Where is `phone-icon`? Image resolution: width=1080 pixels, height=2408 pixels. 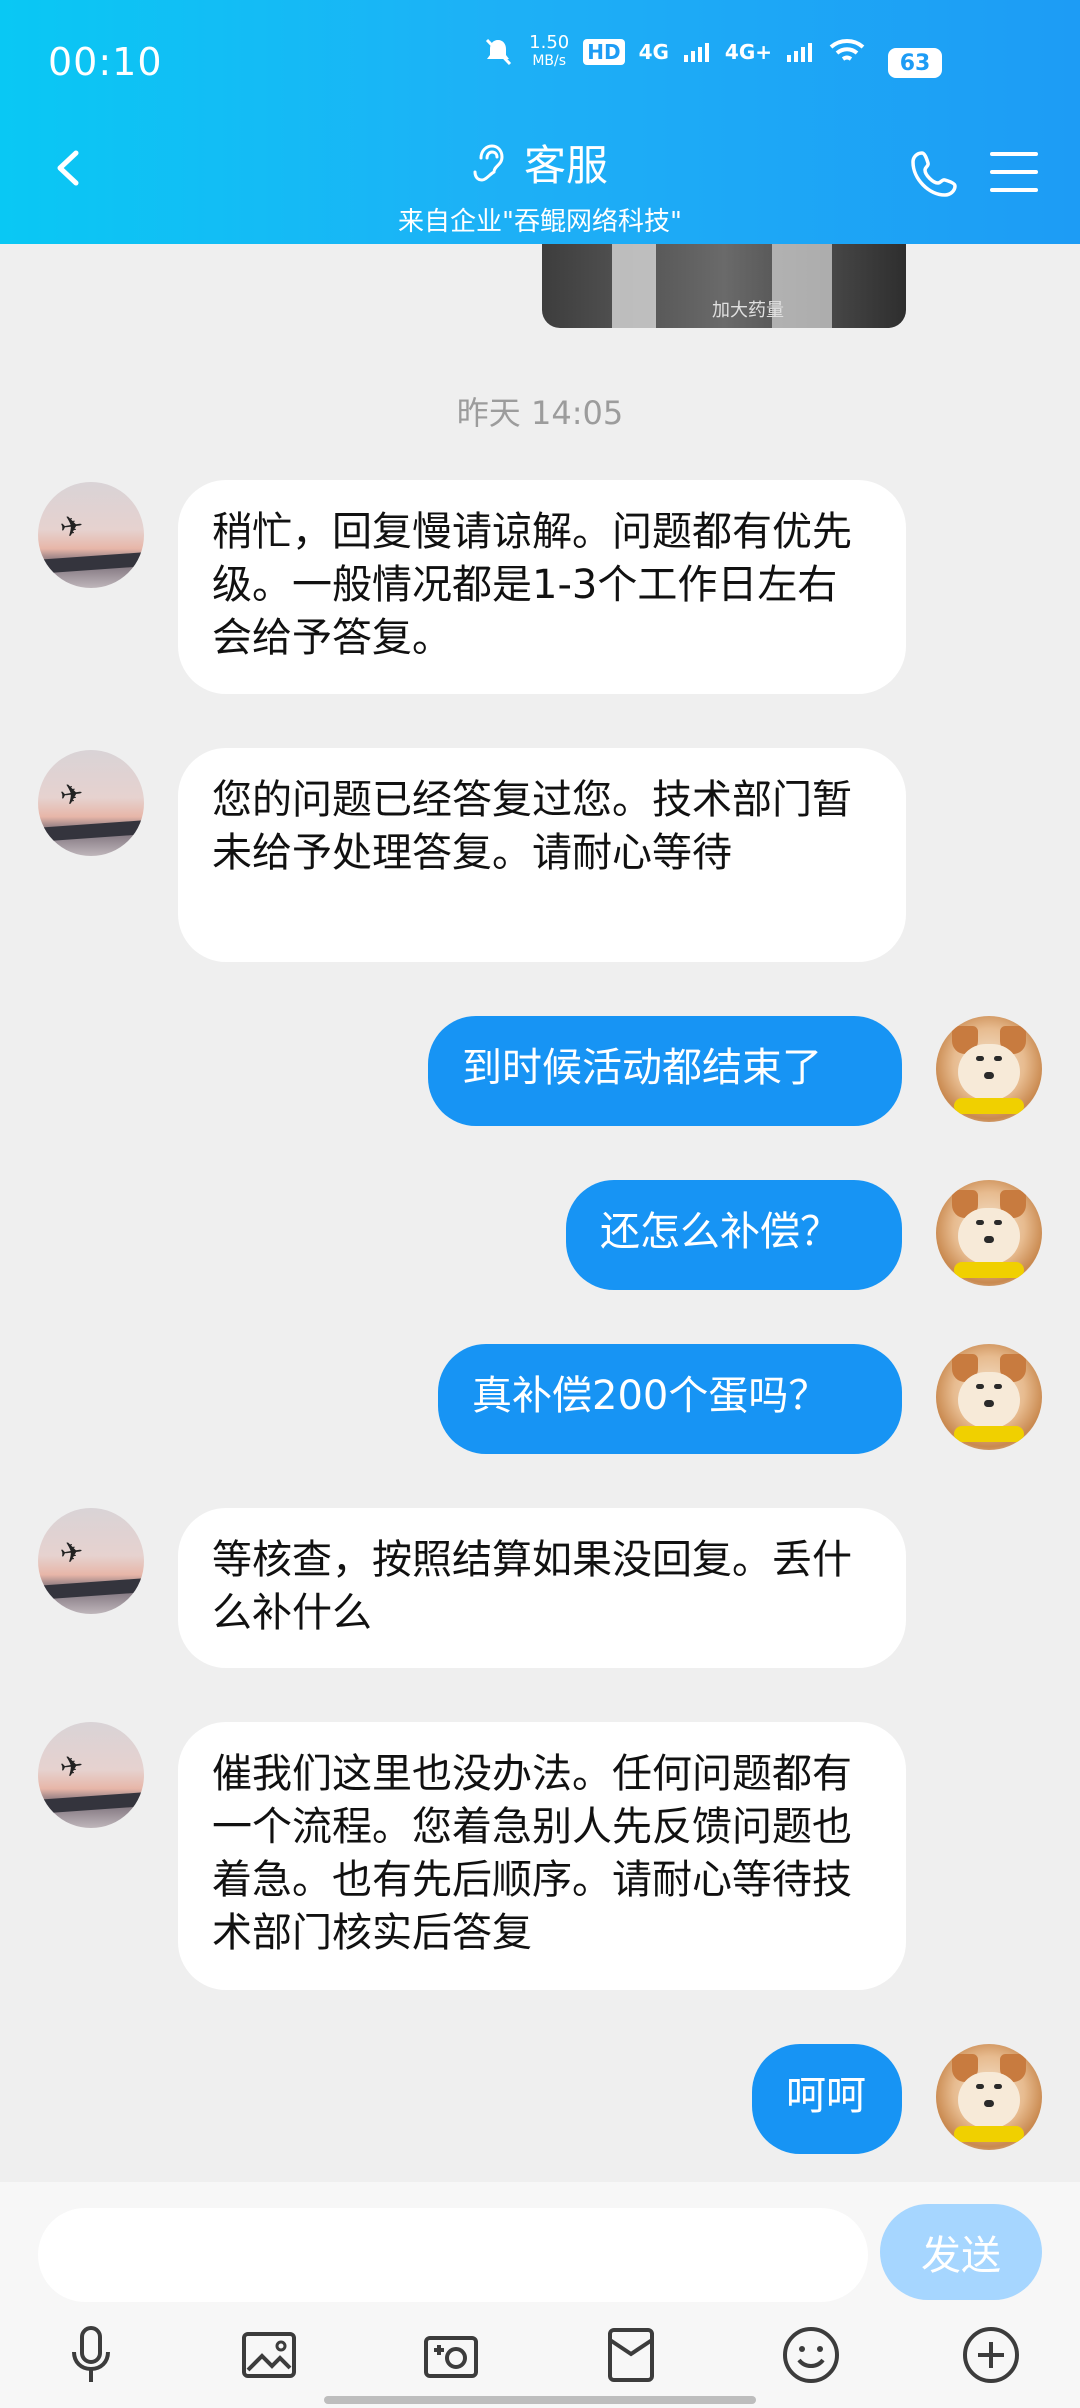
phone-icon is located at coordinates (934, 174).